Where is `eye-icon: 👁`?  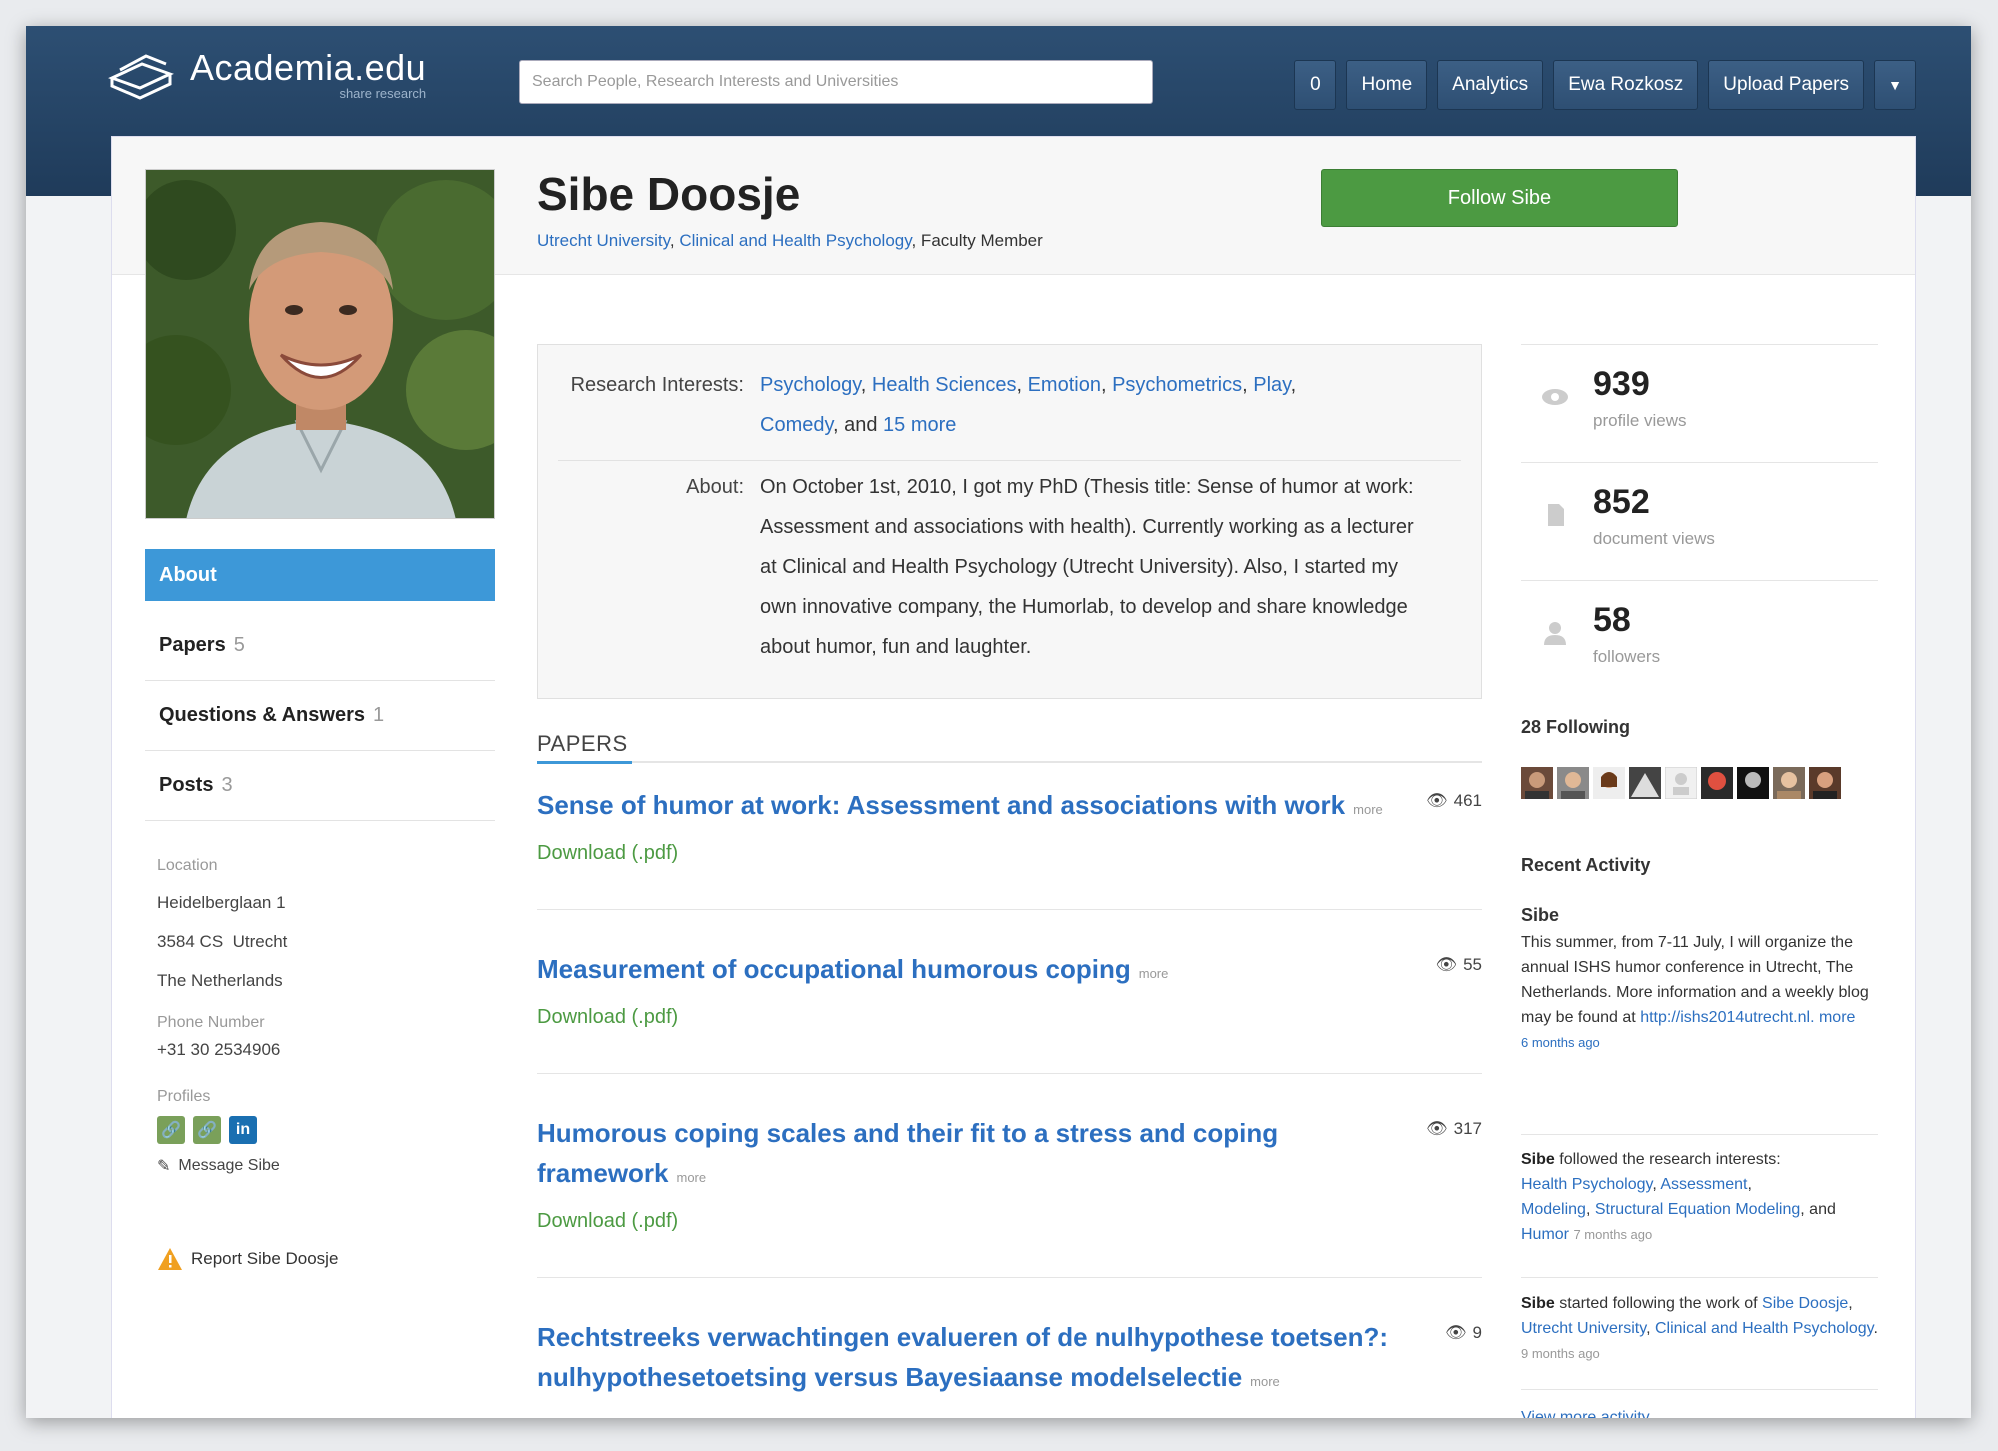 eye-icon: 👁 is located at coordinates (1446, 964).